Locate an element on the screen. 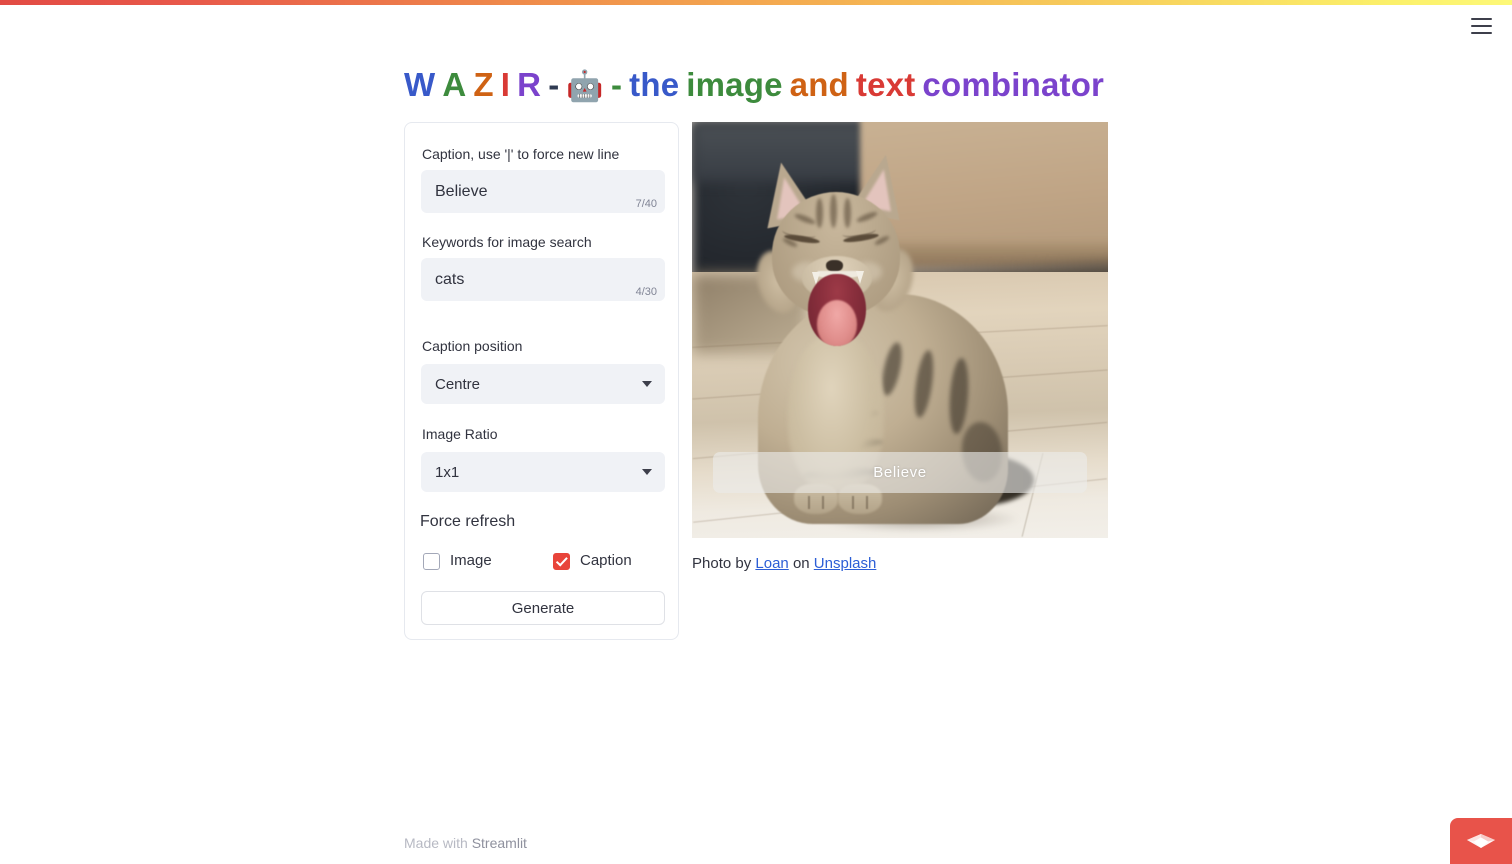 The image size is (1512, 864). caption-input: Believe 7/40 is located at coordinates (543, 191).